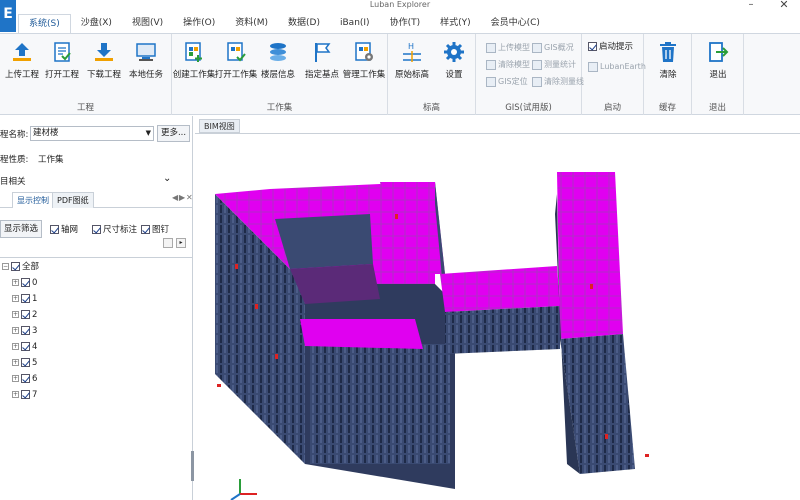 This screenshot has height=500, width=800. Describe the element at coordinates (92, 133) in the screenshot. I see `project-name-select: 建材楼 ▼` at that location.